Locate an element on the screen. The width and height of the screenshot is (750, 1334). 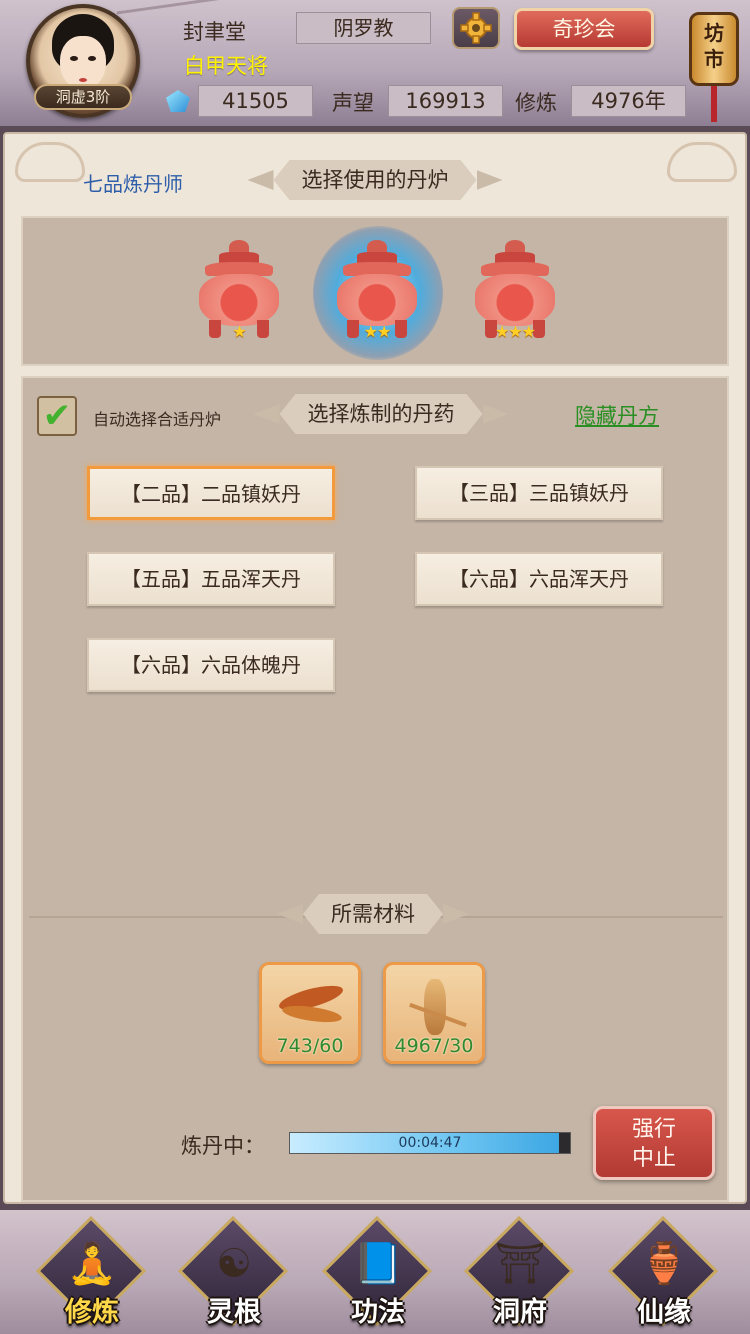
bottom-nav: 🧘 修炼 ☯ 灵根 📘 功法 ⛩ 洞府 🏺 仙缘 is located at coordinates (375, 1272).